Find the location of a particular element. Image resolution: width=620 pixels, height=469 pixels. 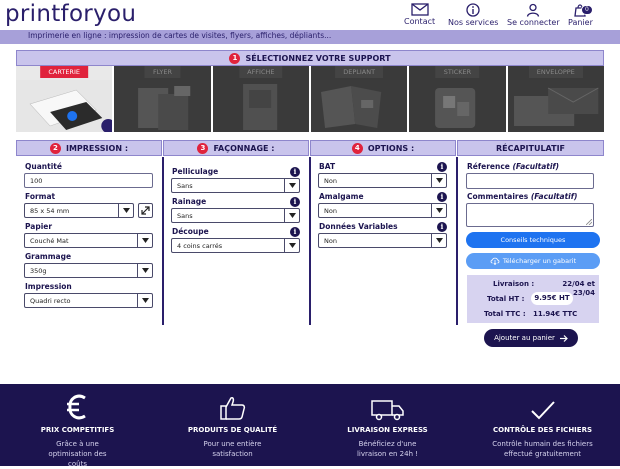

nav-login: Se connecter is located at coordinates (533, 15).